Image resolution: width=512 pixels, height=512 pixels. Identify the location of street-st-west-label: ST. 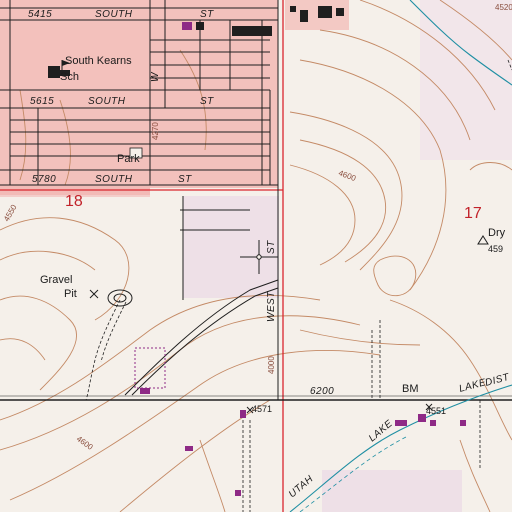
(271, 247).